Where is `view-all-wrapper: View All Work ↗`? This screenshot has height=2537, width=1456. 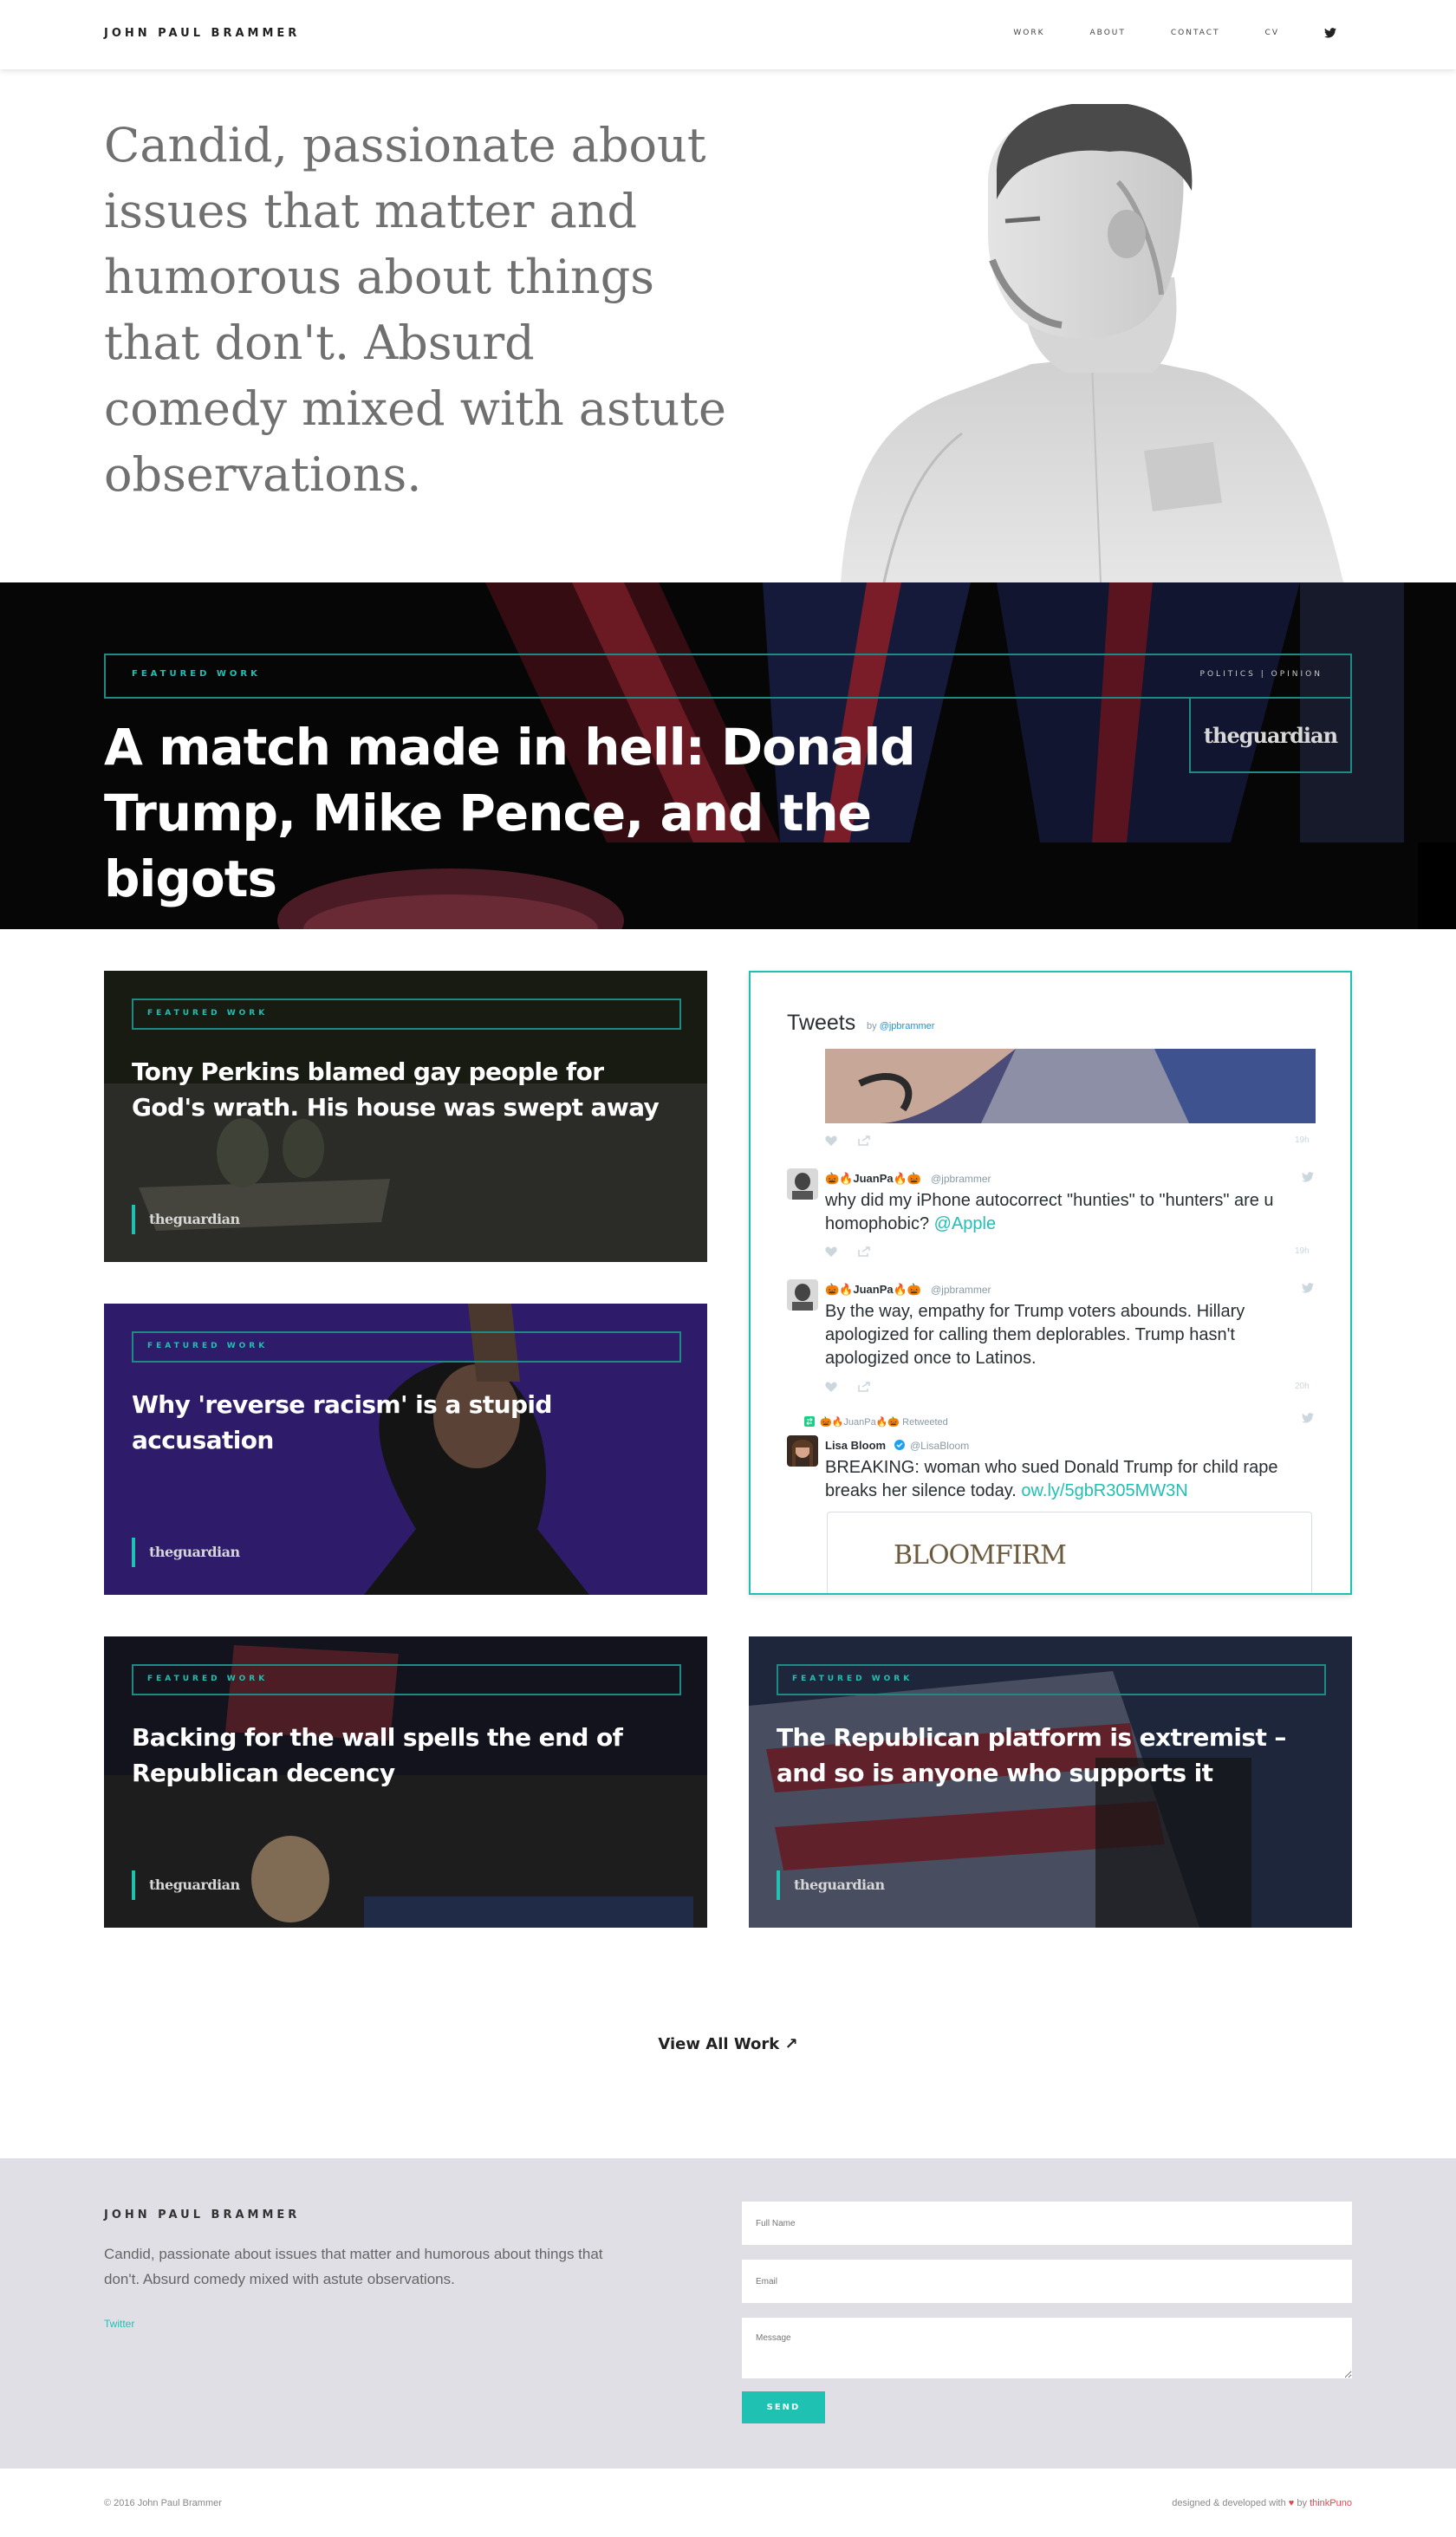
view-all-wrapper: View All Work ↗ is located at coordinates (728, 2044).